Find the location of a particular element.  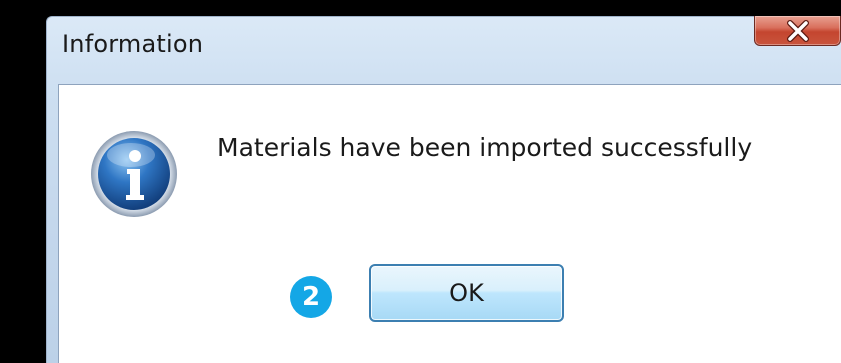

window-title: Information is located at coordinates (133, 44).